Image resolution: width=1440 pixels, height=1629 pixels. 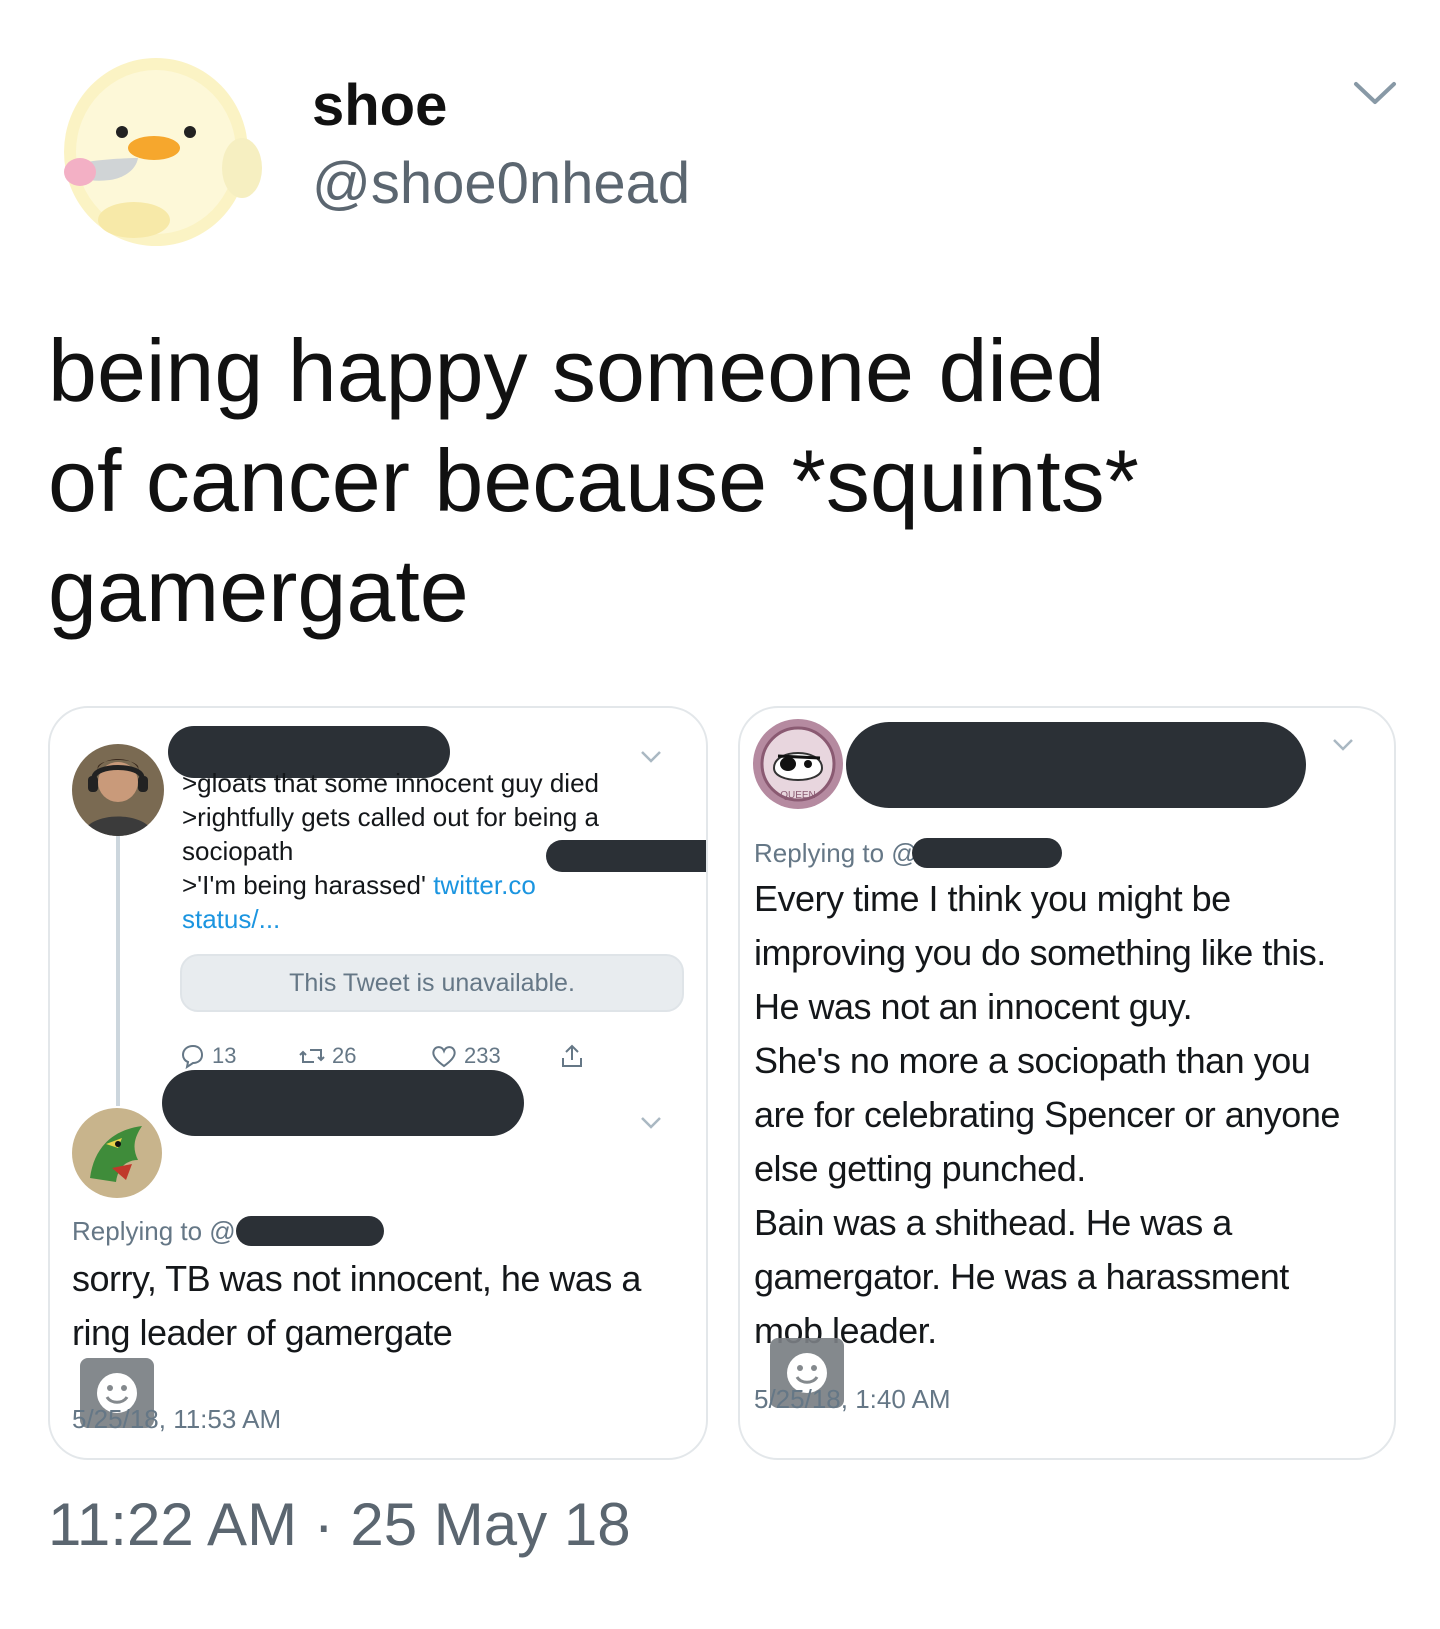 What do you see at coordinates (593, 480) in the screenshot?
I see `tweet-text-line: of cancer because *squints*` at bounding box center [593, 480].